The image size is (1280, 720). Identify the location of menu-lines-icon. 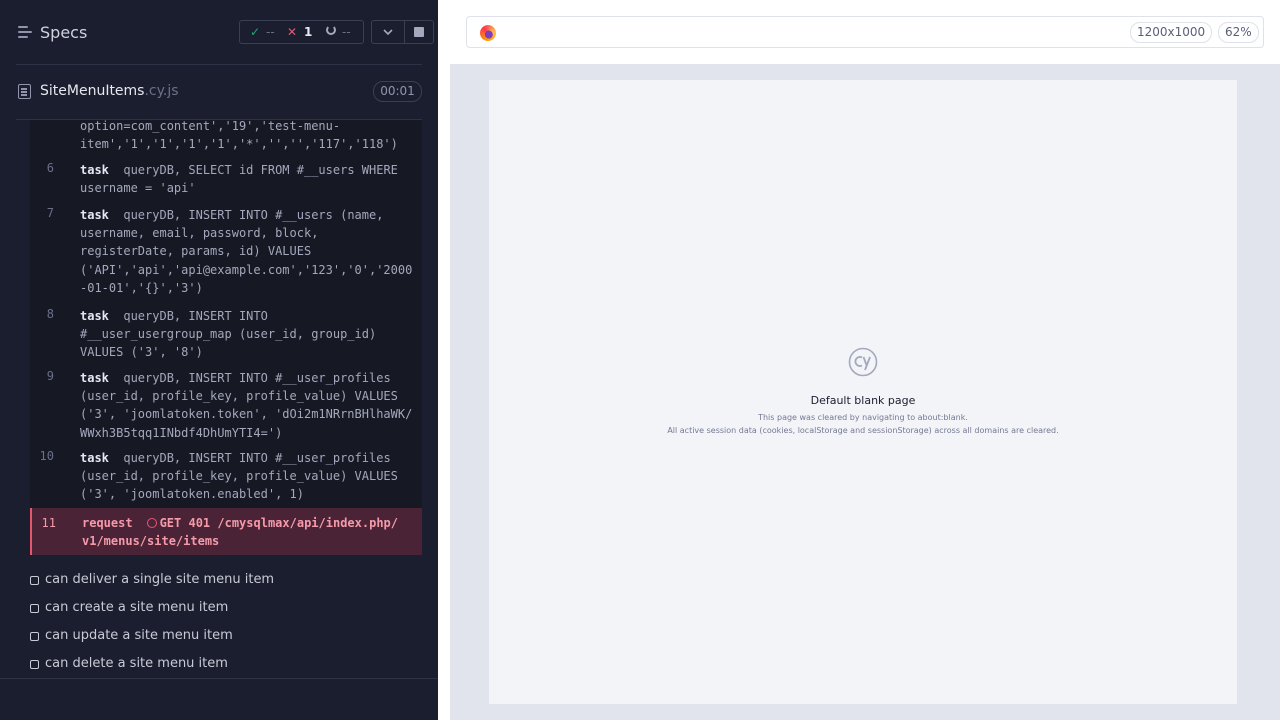
(25, 32).